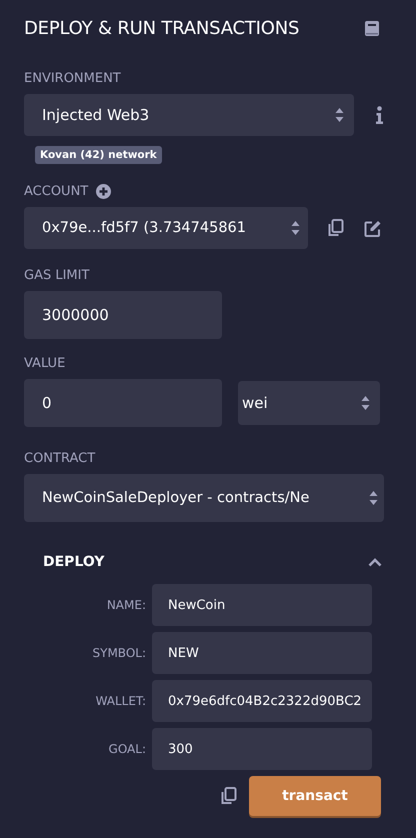 The height and width of the screenshot is (838, 416). Describe the element at coordinates (121, 701) in the screenshot. I see `parameter-label: WALLET:` at that location.